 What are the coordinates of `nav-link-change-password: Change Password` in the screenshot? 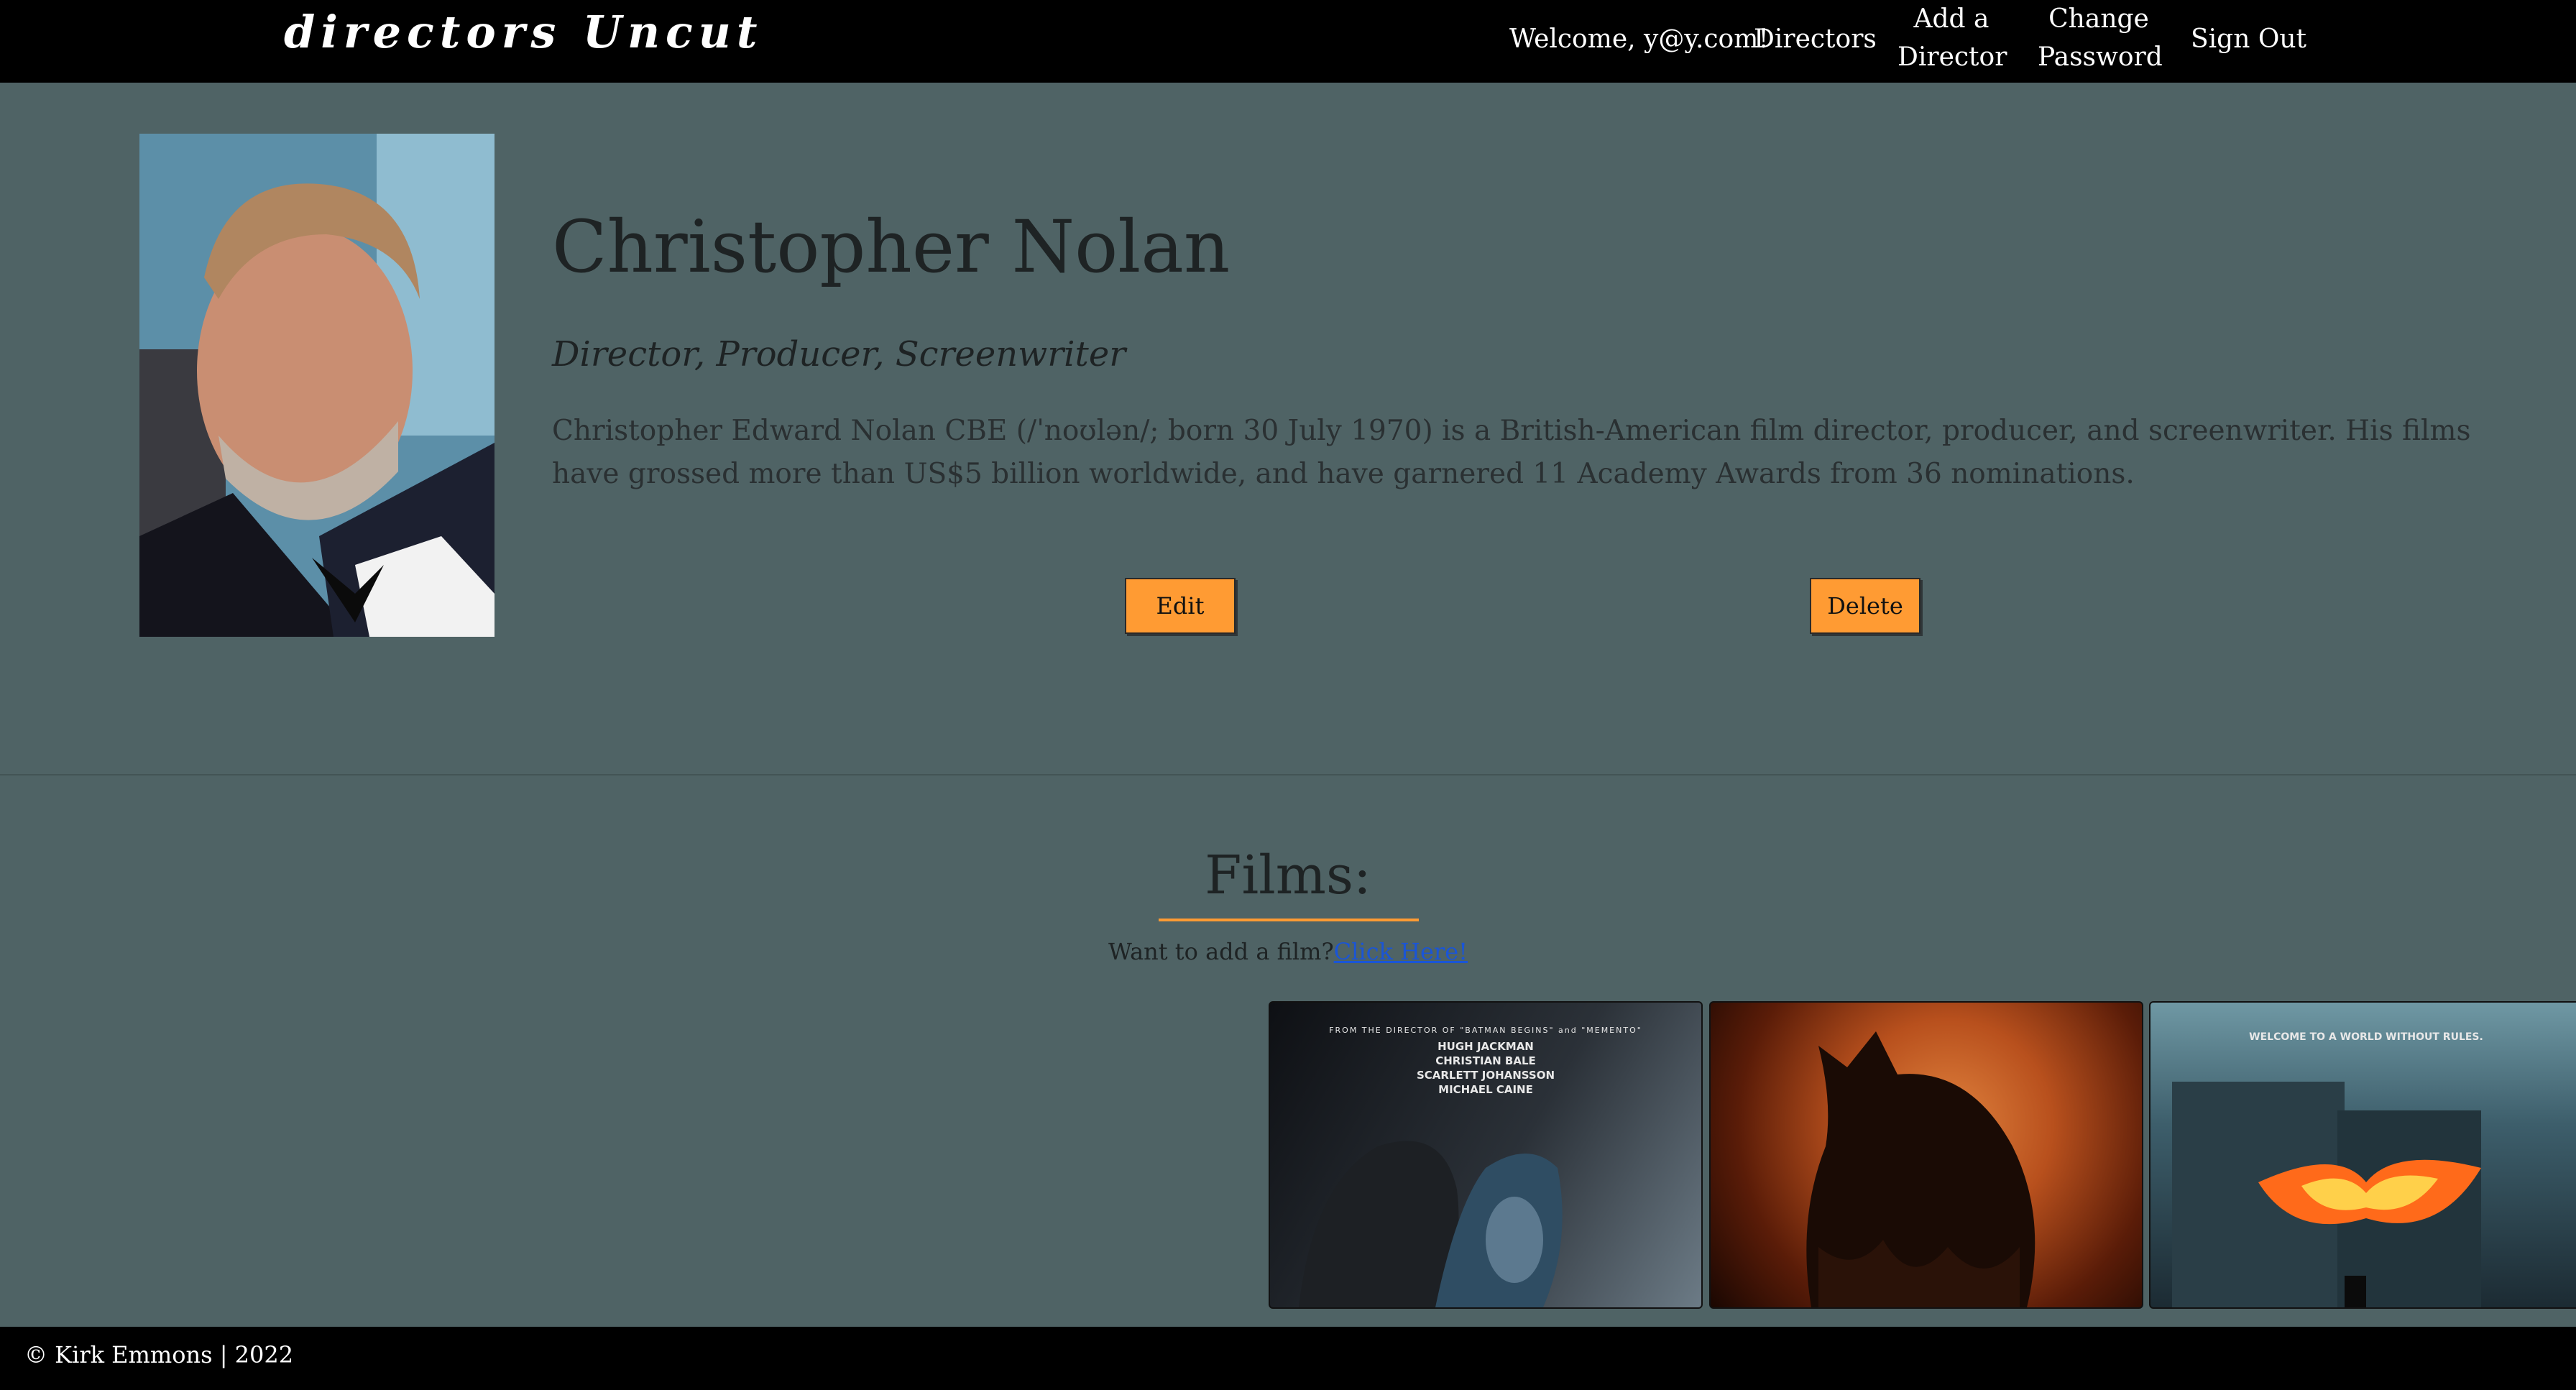 It's located at (2100, 38).